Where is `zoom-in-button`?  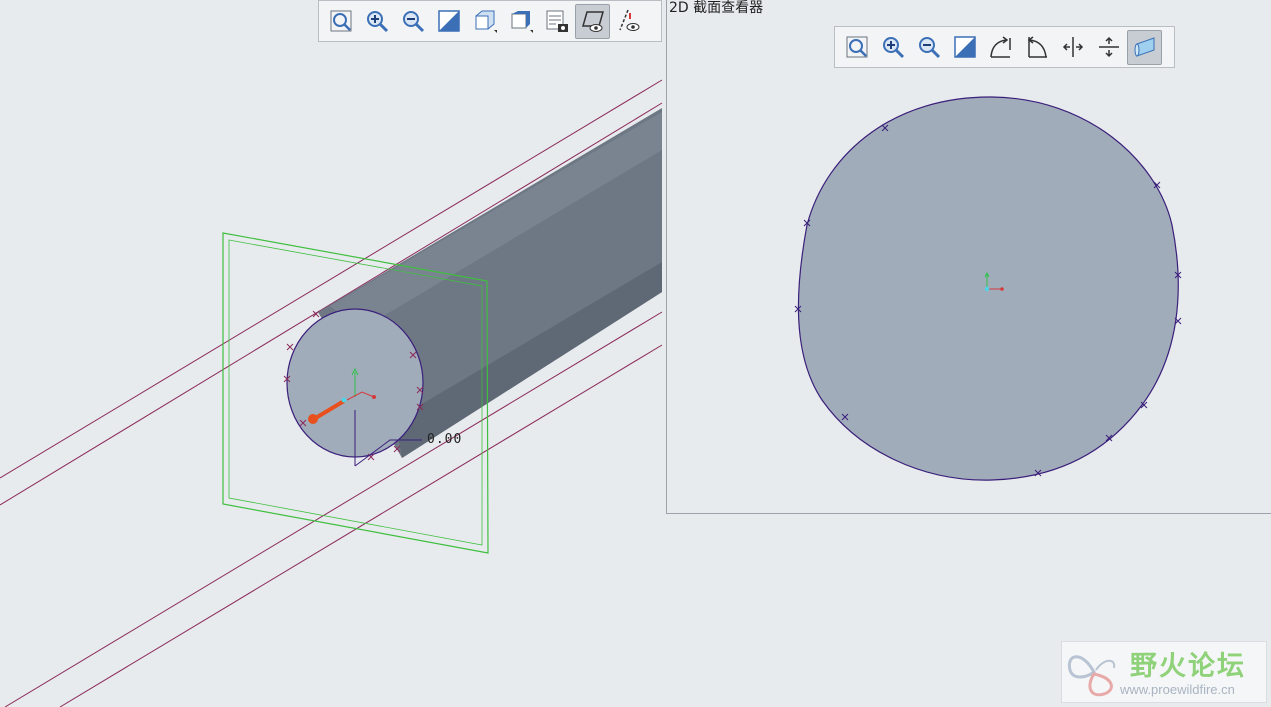 zoom-in-button is located at coordinates (376, 21).